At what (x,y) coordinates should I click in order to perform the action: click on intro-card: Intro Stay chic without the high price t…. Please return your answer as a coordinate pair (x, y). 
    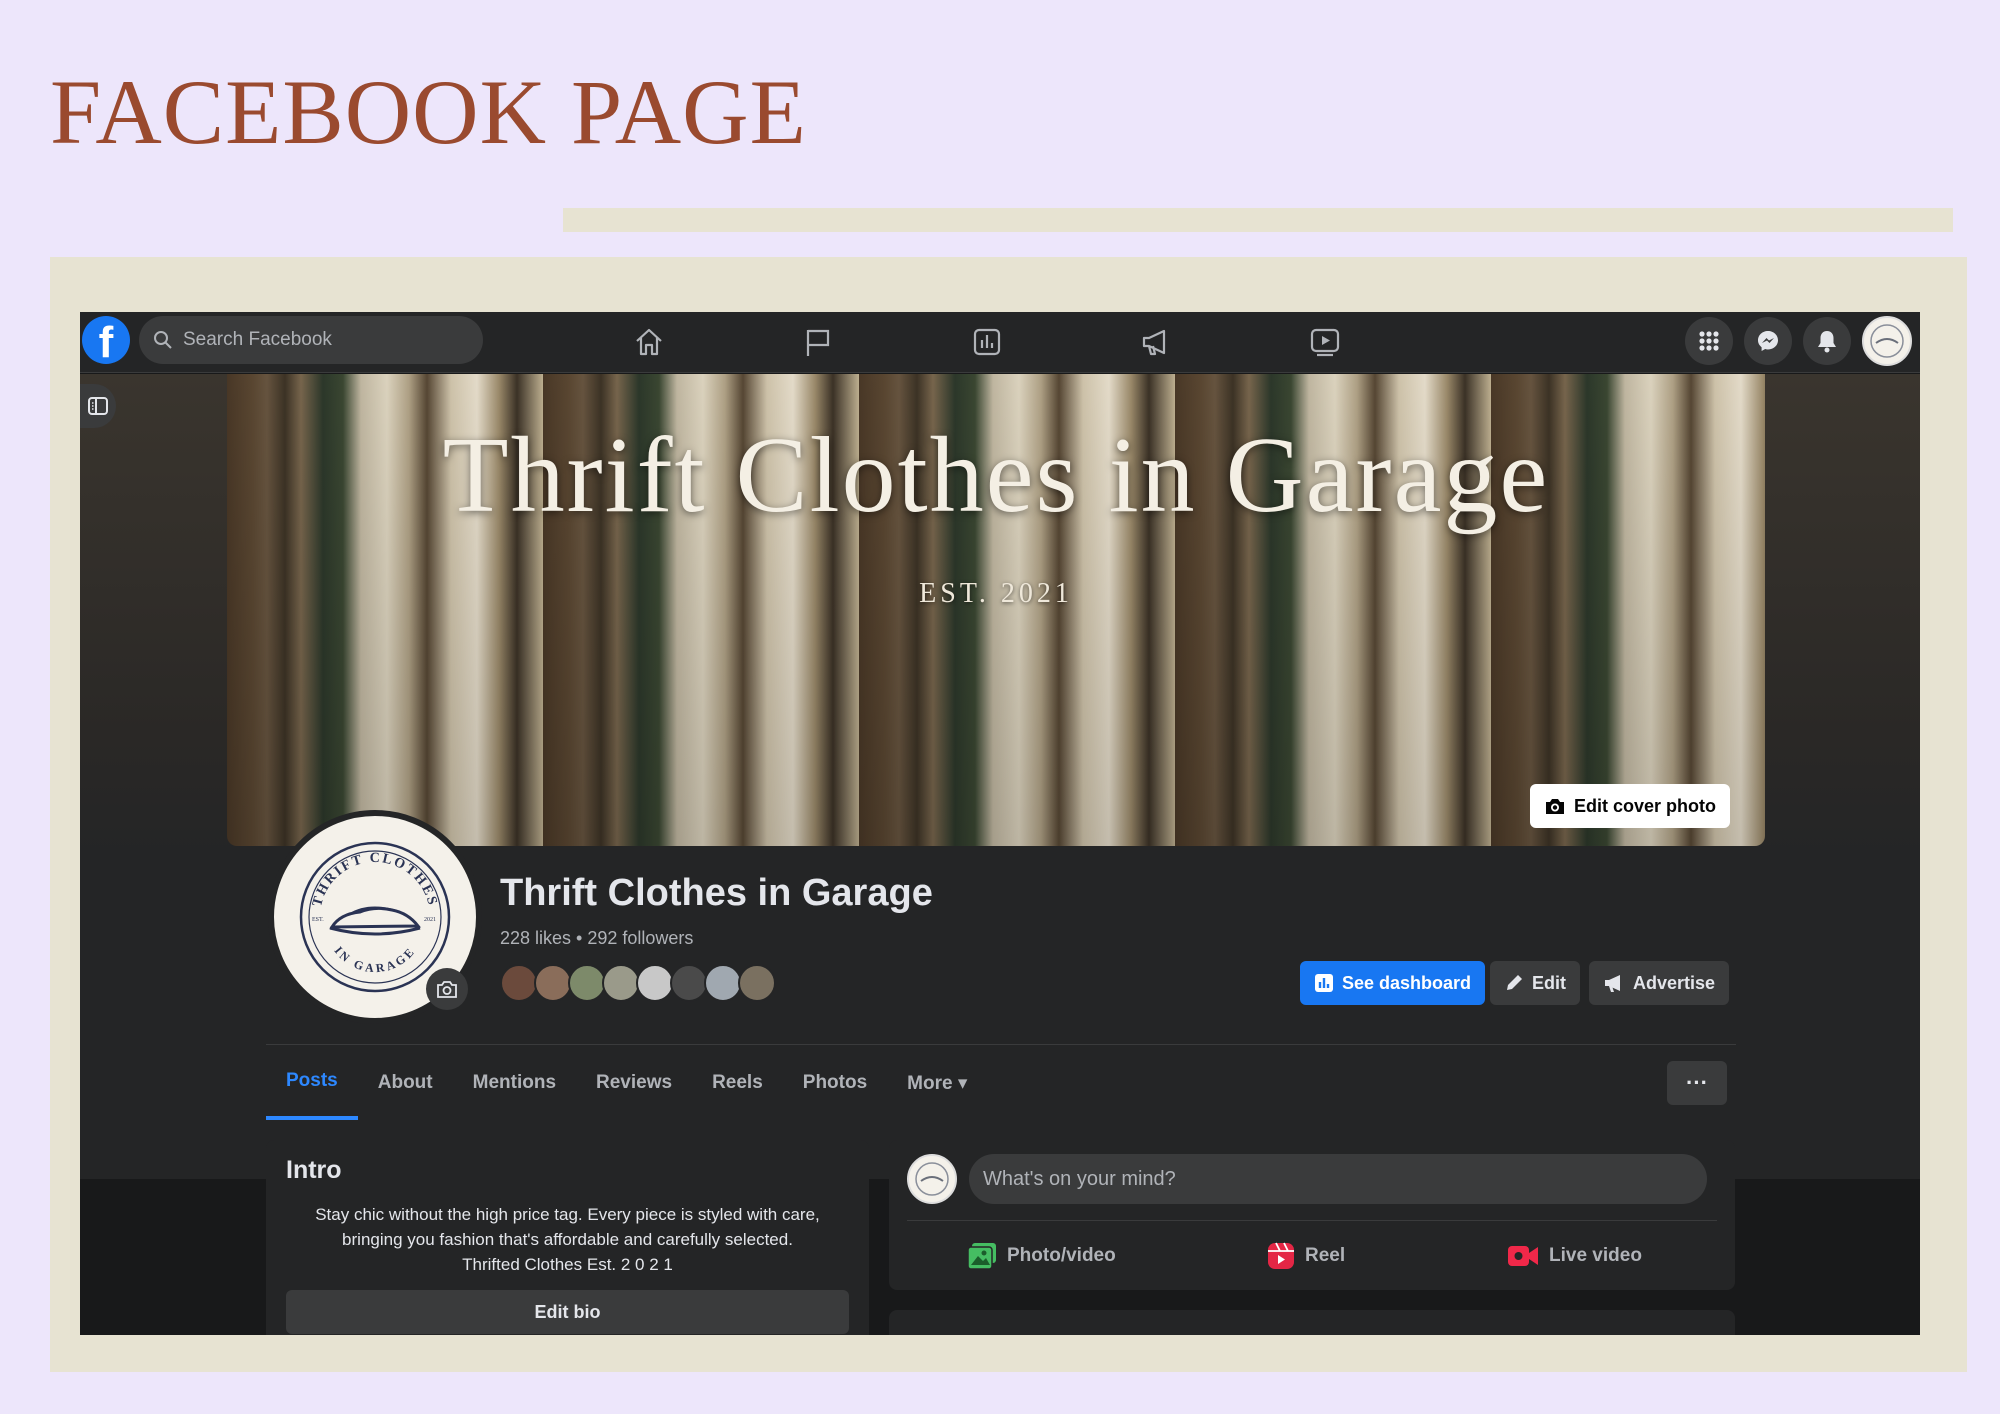
    Looking at the image, I should click on (567, 1237).